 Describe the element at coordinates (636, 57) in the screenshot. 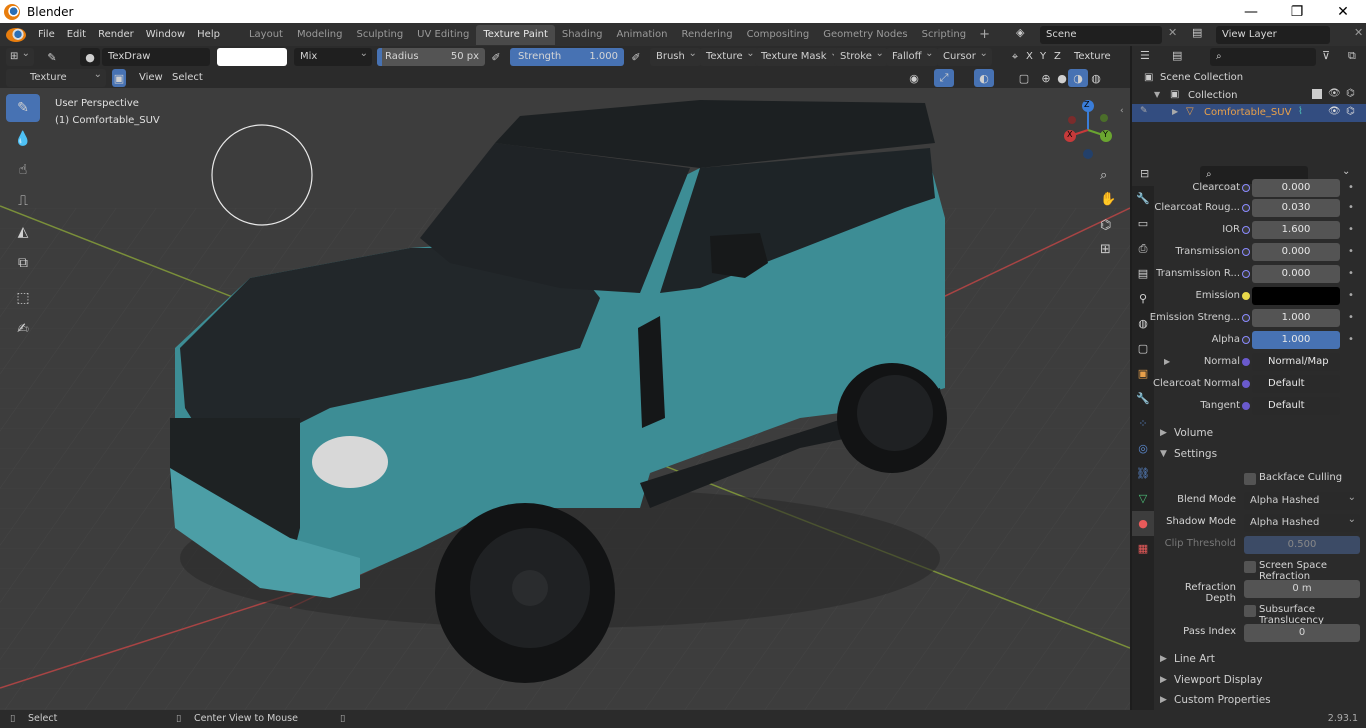

I see `strength-pressure-icon: ✐` at that location.